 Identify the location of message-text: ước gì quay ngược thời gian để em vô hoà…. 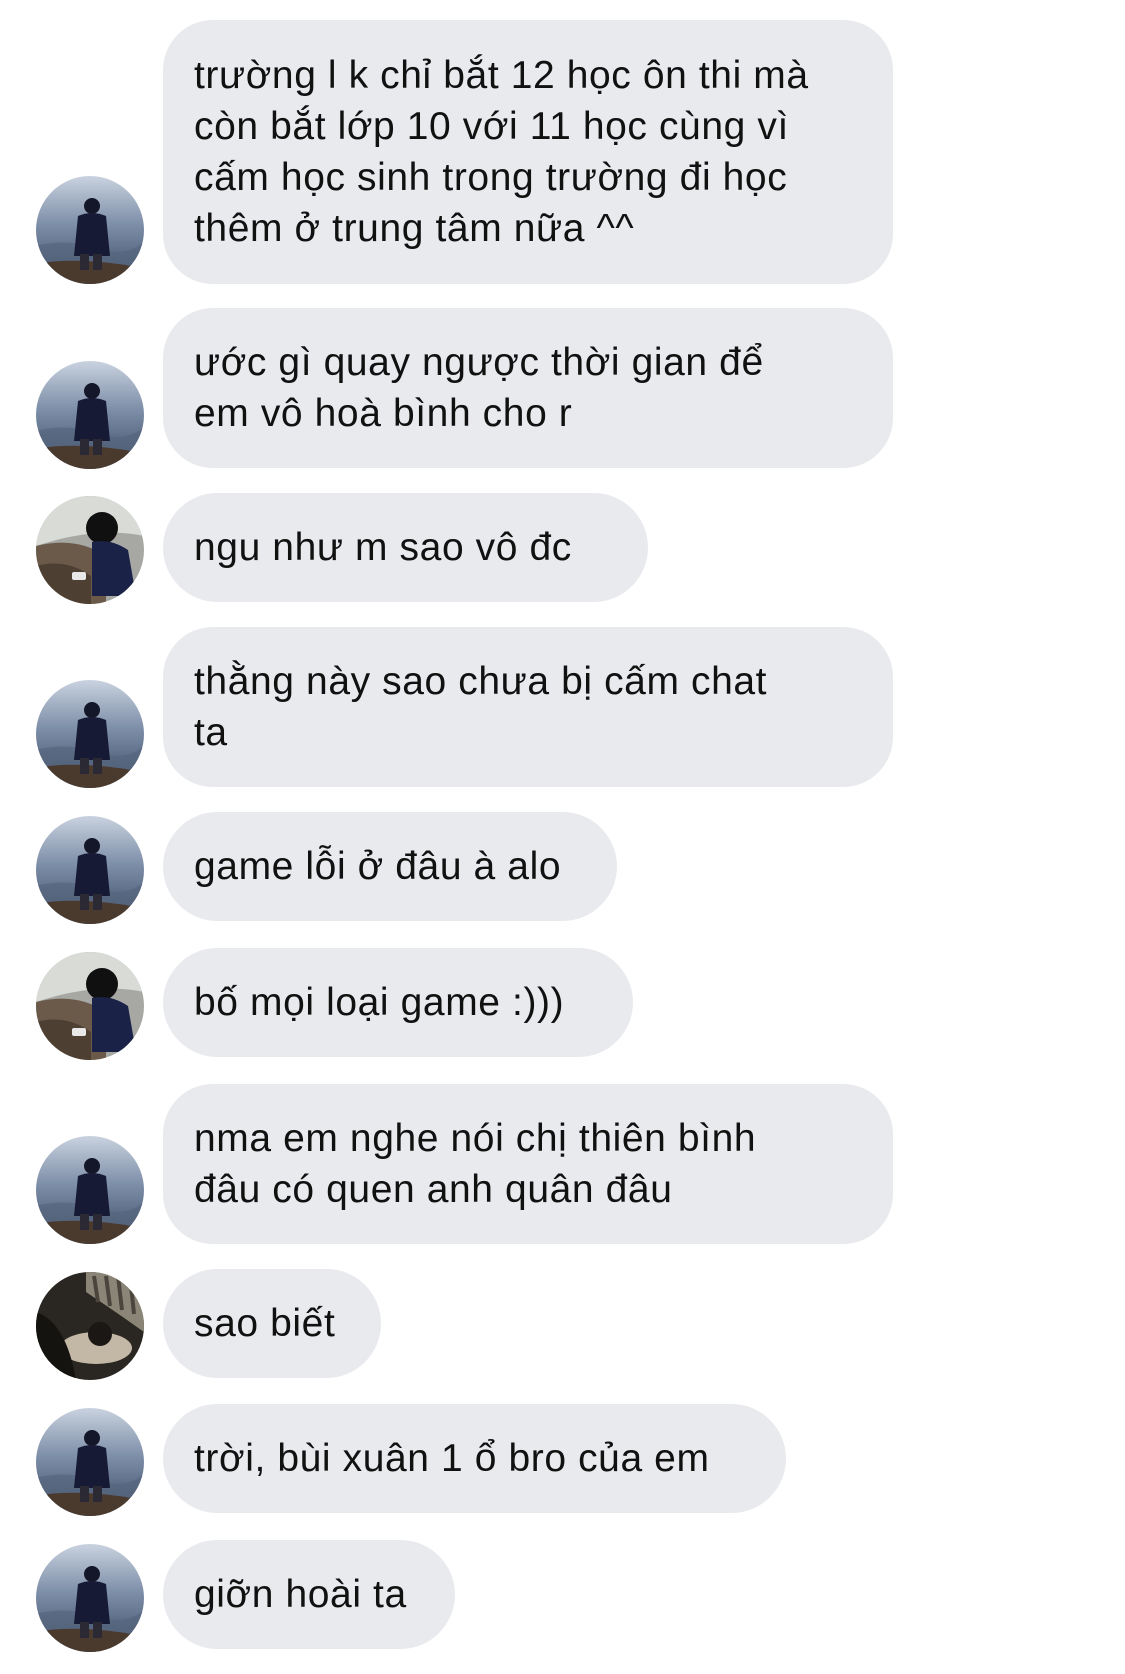
(479, 388).